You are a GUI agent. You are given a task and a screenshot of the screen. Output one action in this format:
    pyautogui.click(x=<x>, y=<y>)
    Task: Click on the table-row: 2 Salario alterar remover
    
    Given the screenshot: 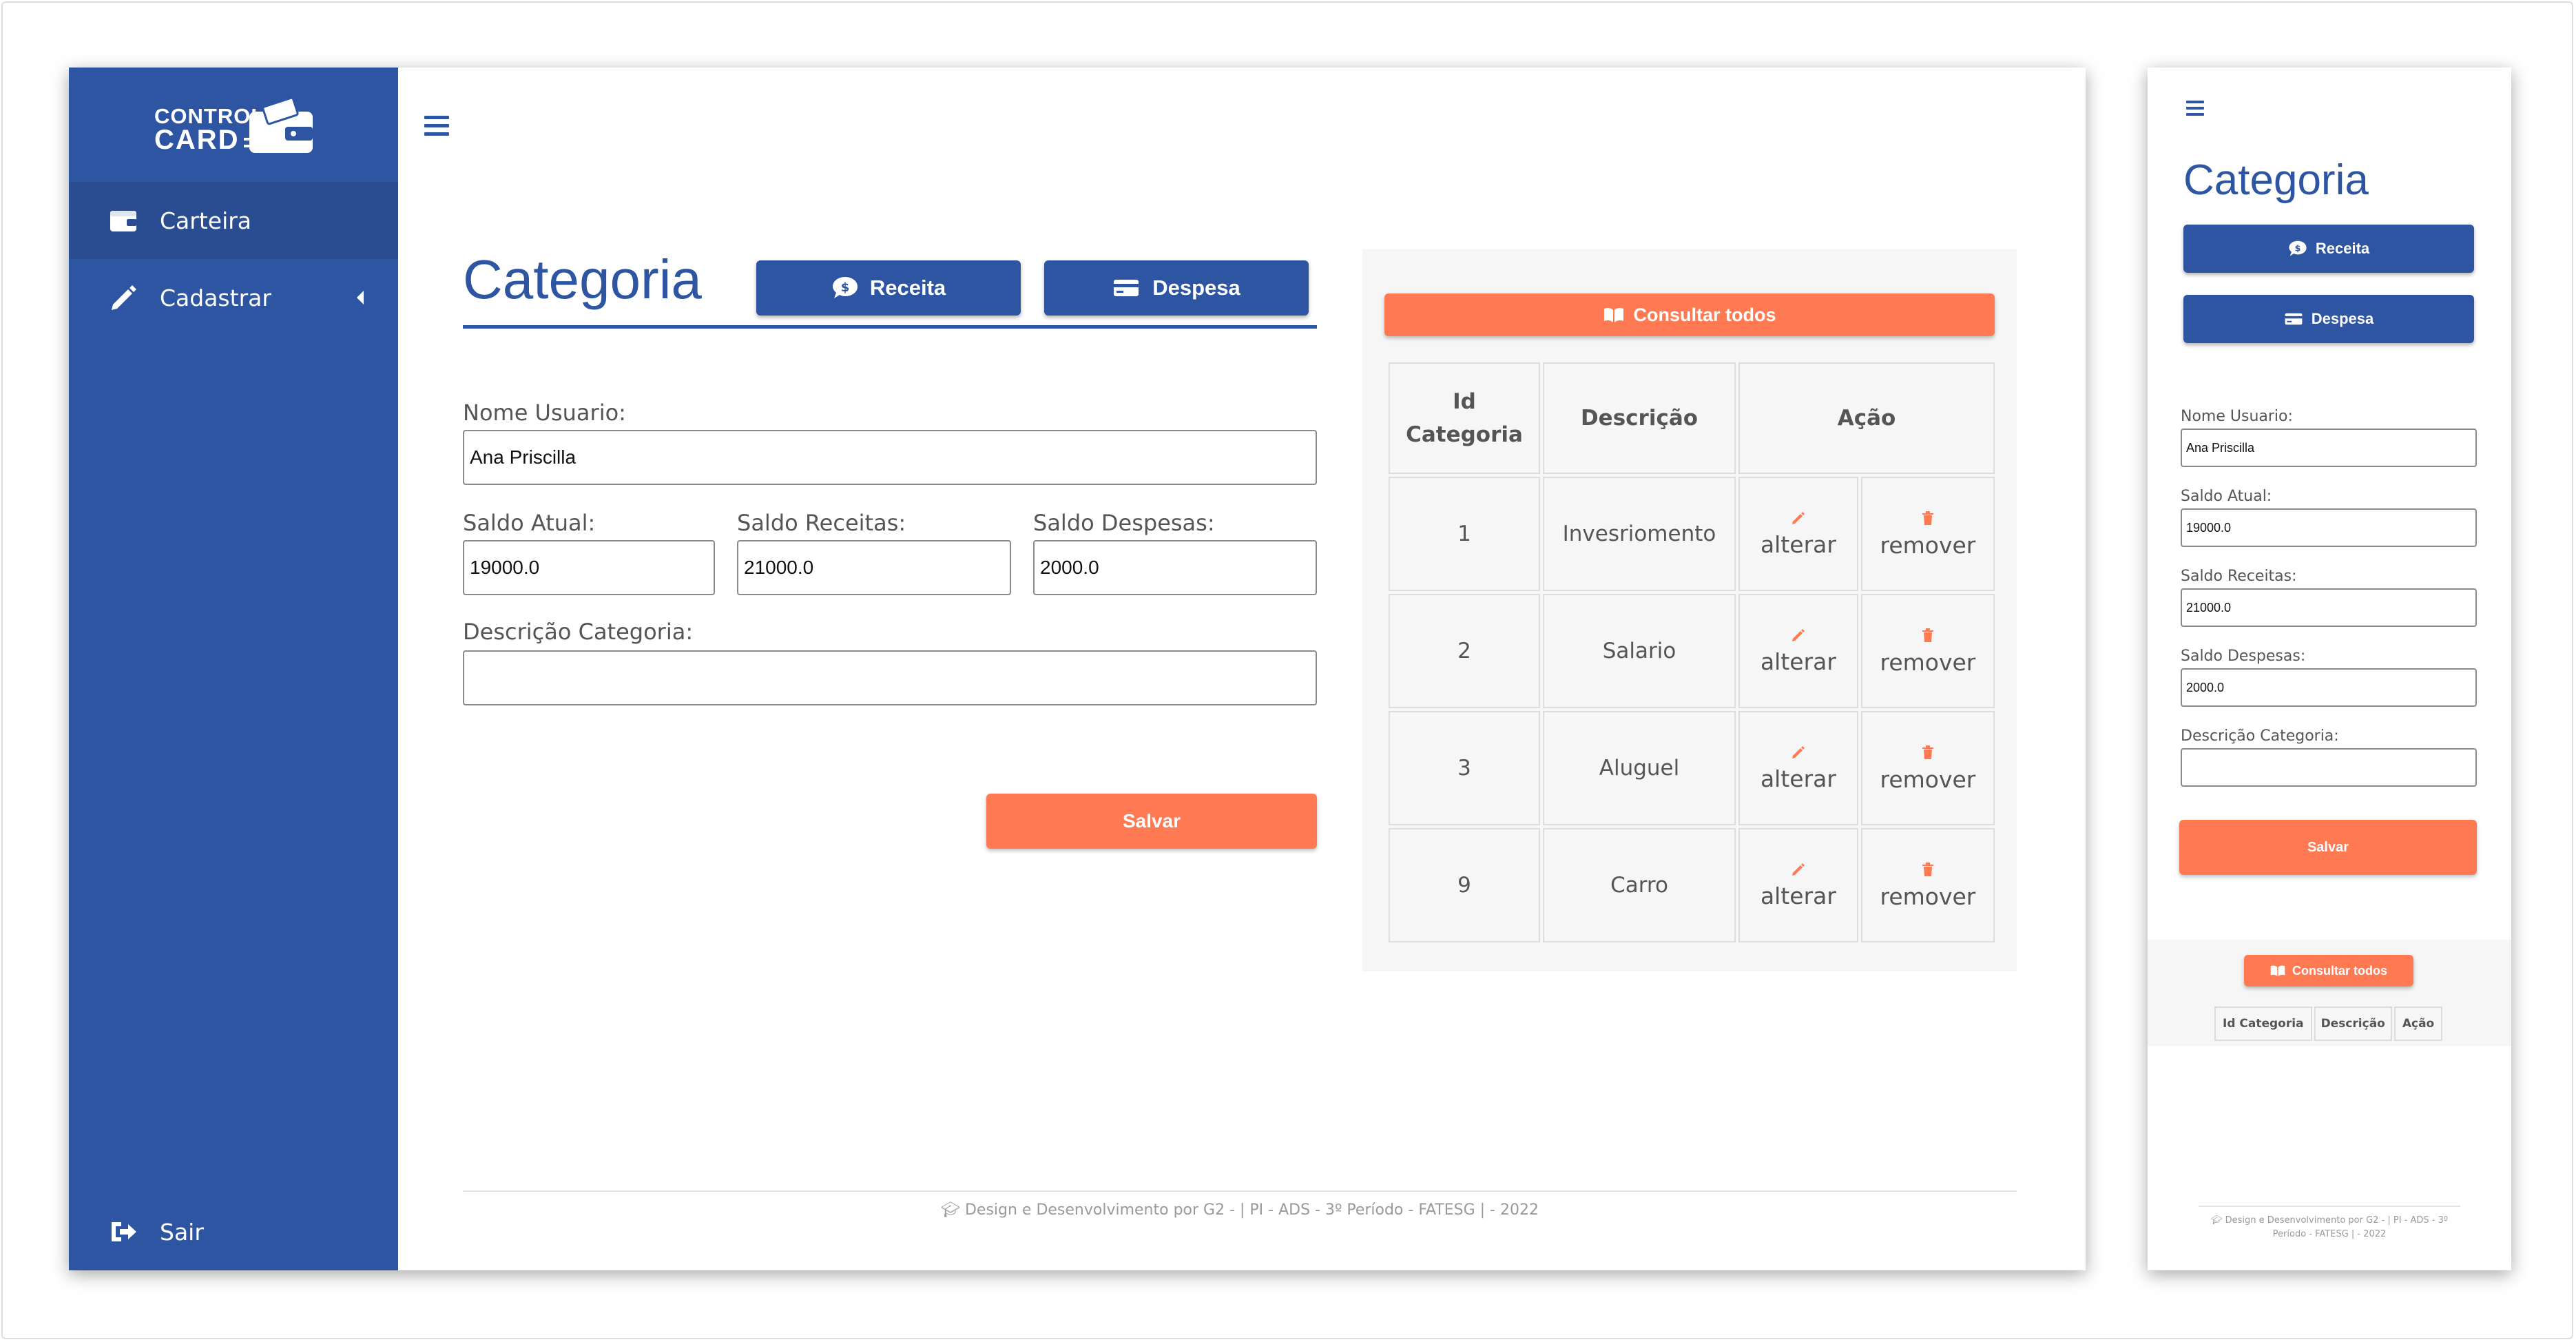 What is the action you would take?
    pyautogui.click(x=1692, y=651)
    